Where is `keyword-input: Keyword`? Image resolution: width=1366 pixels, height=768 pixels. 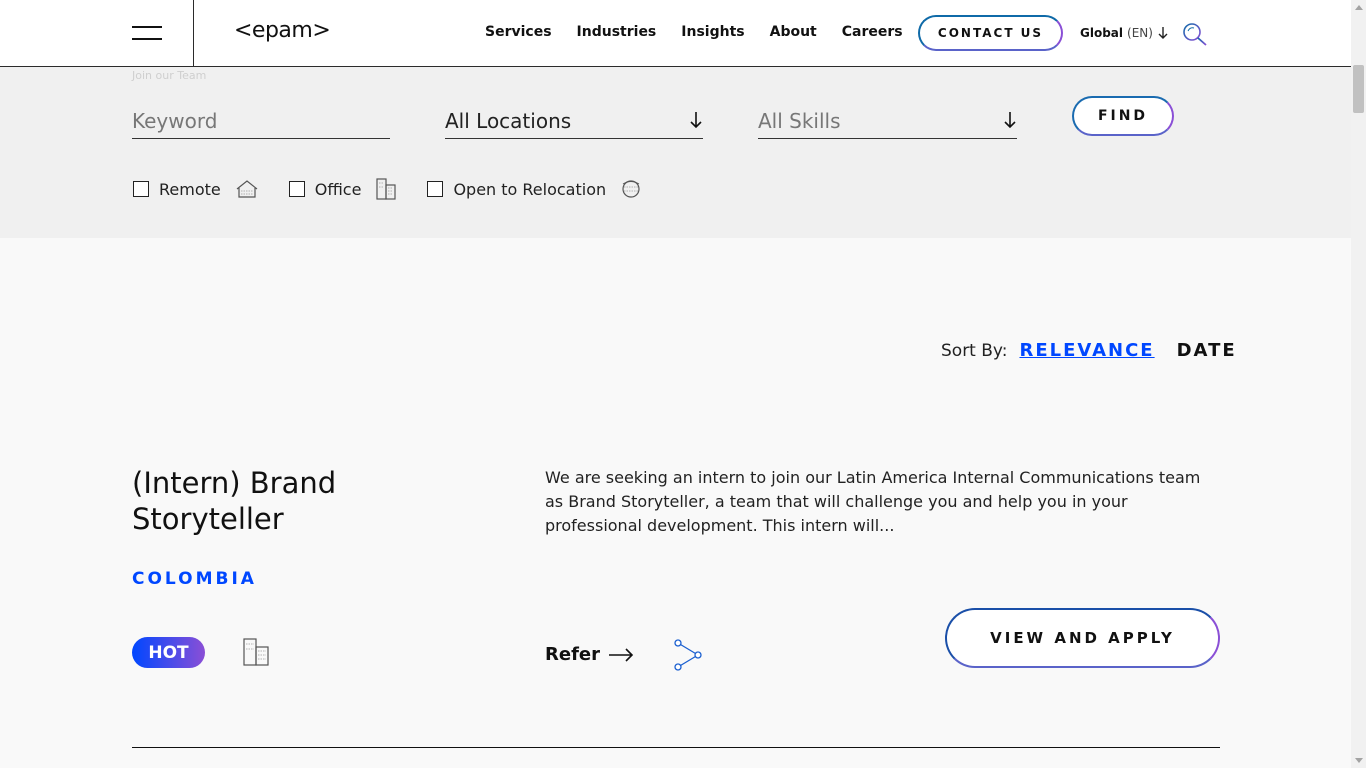
keyword-input: Keyword is located at coordinates (261, 122).